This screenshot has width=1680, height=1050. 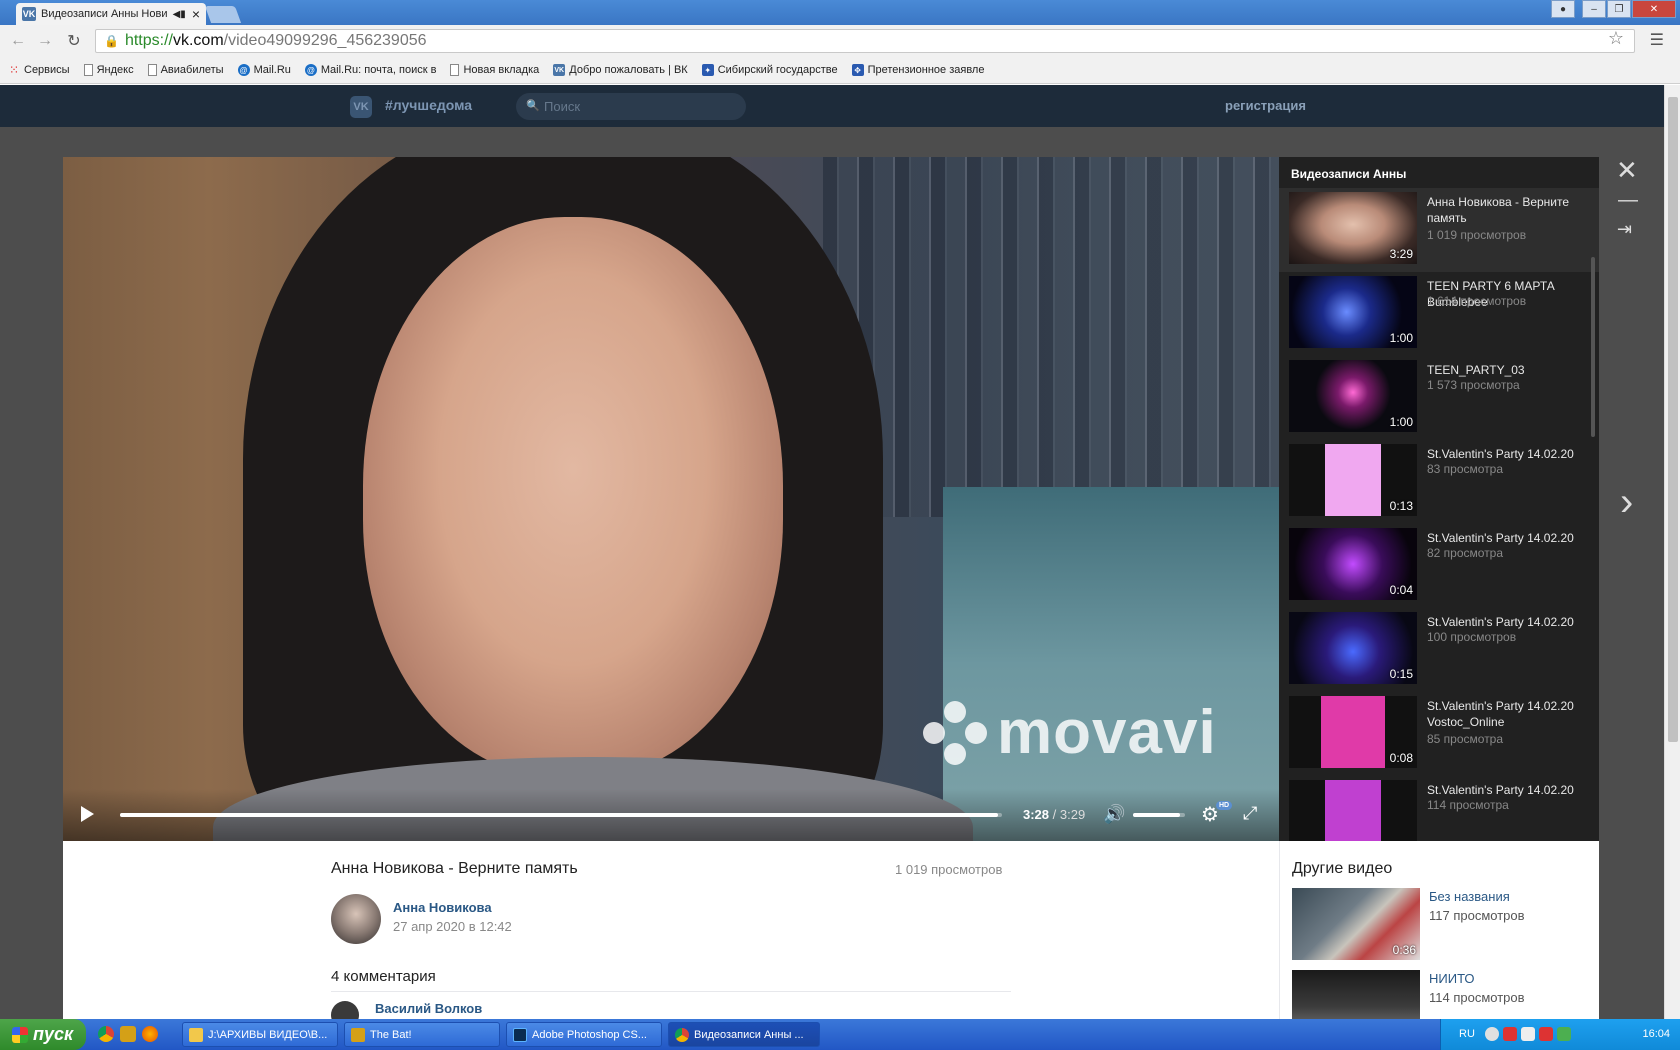 What do you see at coordinates (422, 1034) in the screenshot?
I see `task-thebat: The Bat!` at bounding box center [422, 1034].